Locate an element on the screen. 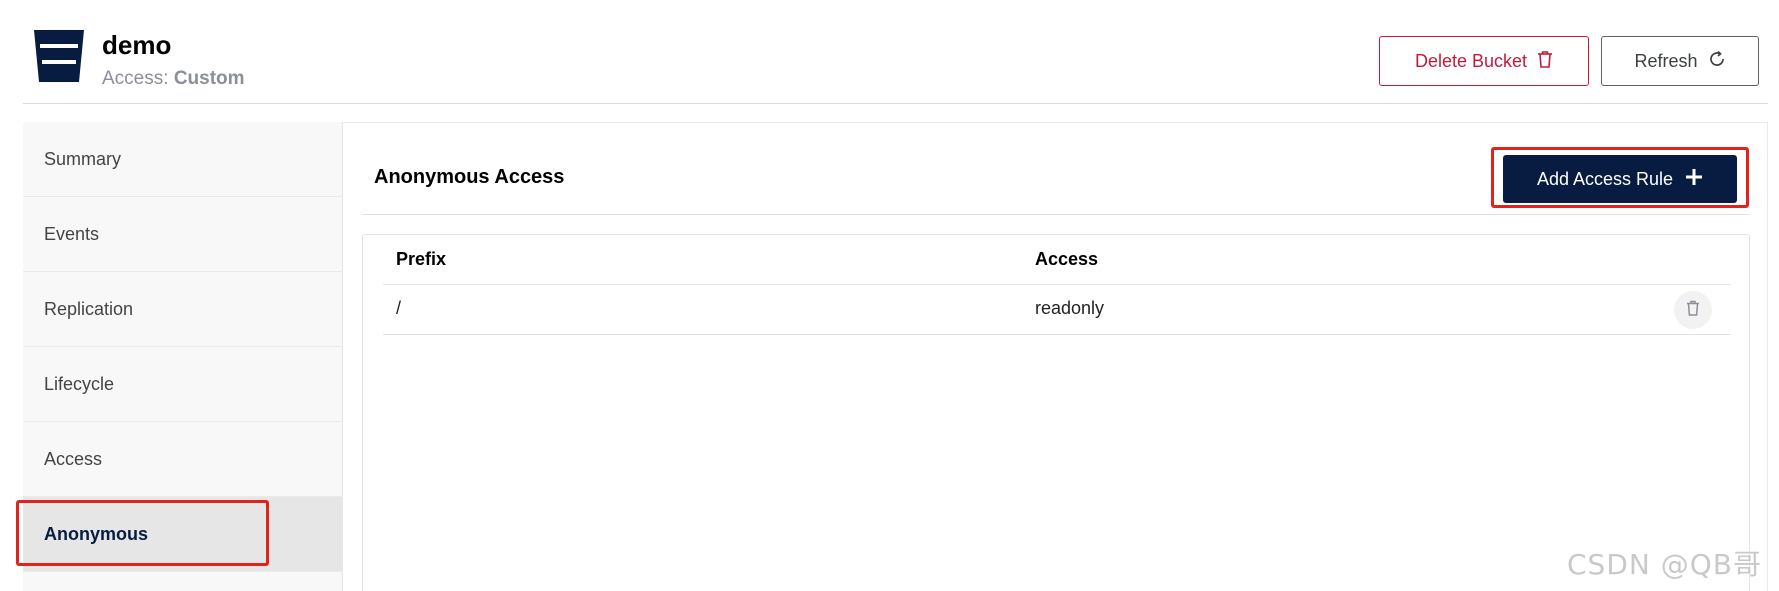  add-access-rule-button: Add Access Rule is located at coordinates (1620, 179).